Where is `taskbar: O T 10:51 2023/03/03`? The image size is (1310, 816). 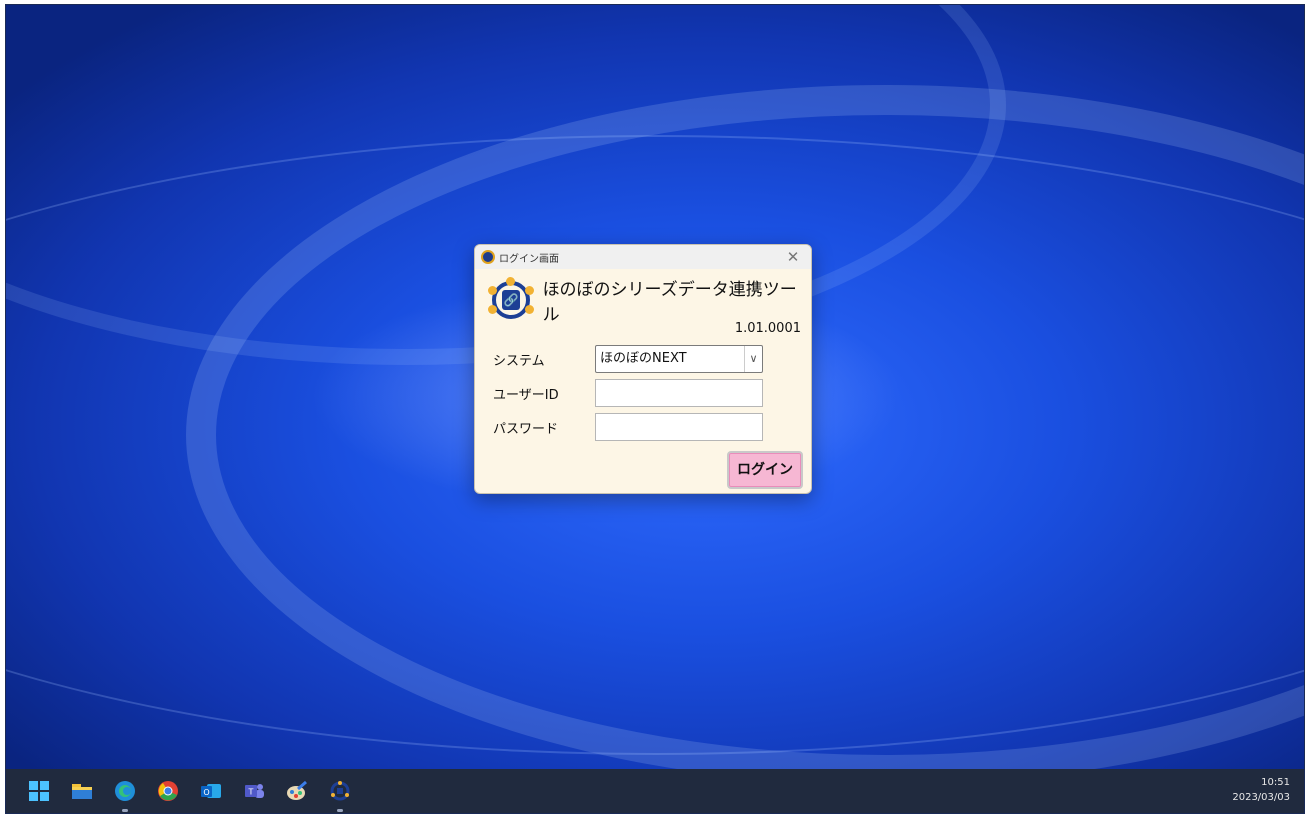 taskbar: O T 10:51 2023/03/03 is located at coordinates (655, 791).